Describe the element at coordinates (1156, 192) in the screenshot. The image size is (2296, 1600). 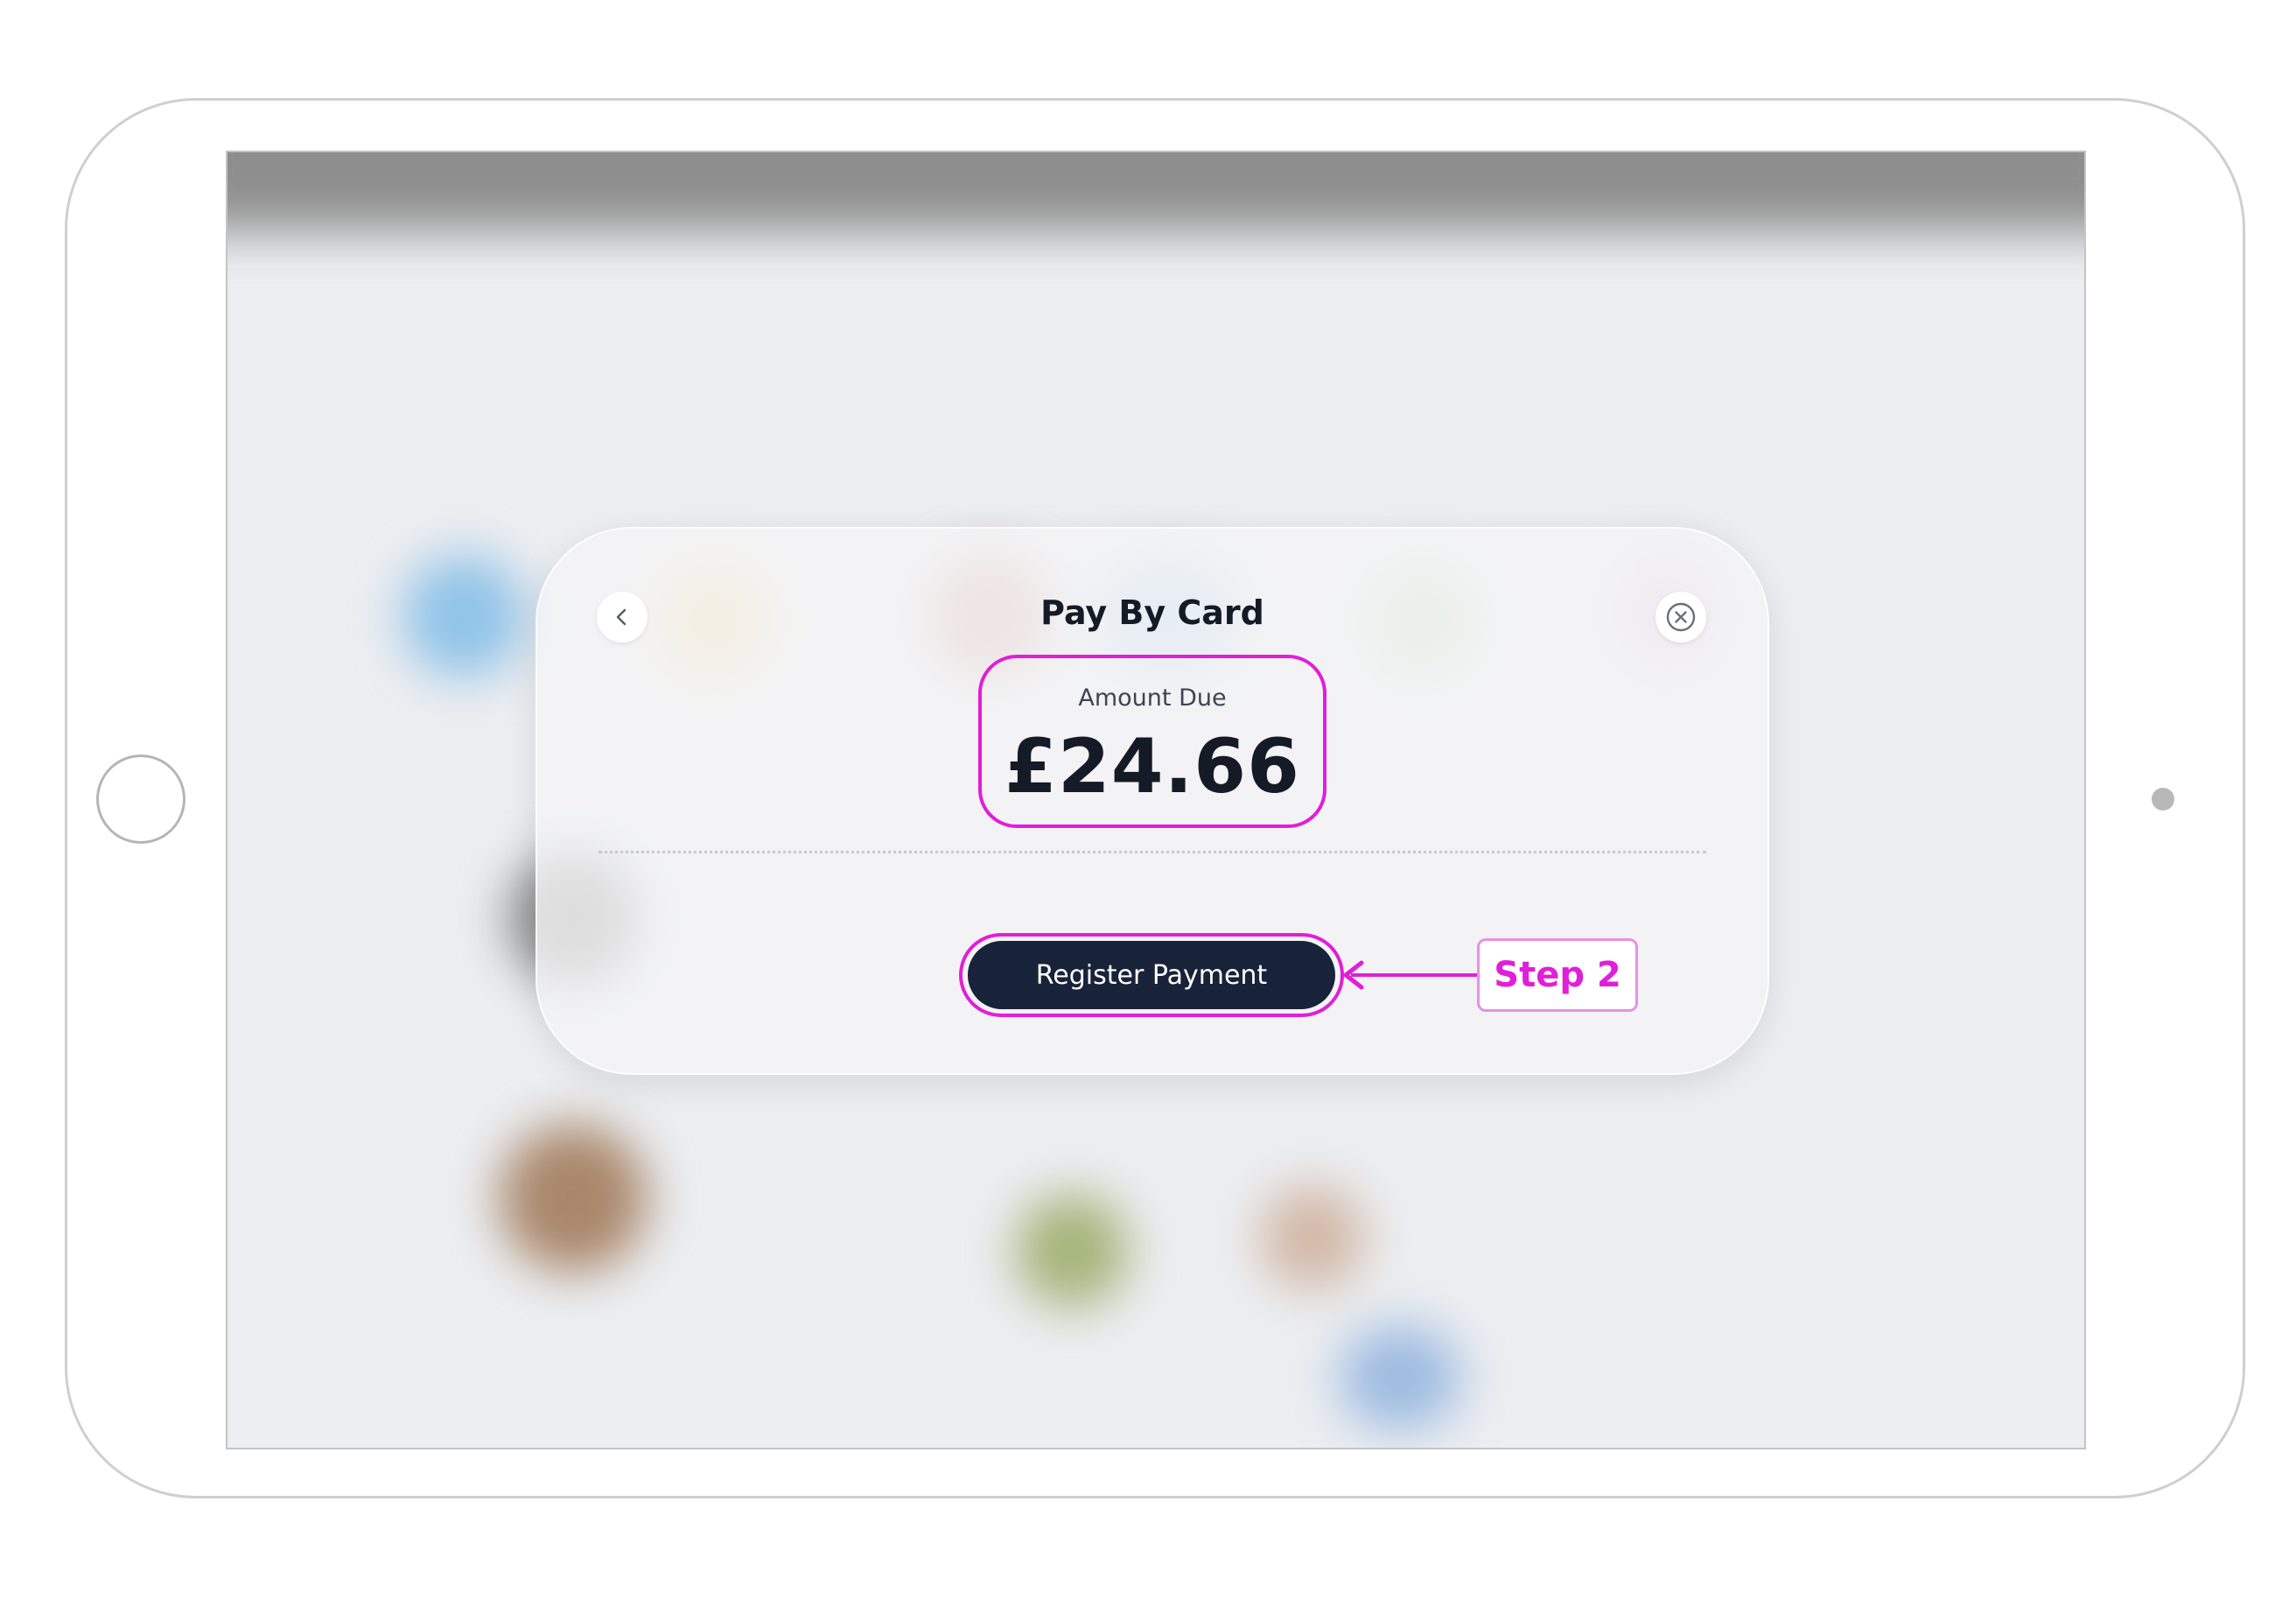
I see `blurred-top-bar` at that location.